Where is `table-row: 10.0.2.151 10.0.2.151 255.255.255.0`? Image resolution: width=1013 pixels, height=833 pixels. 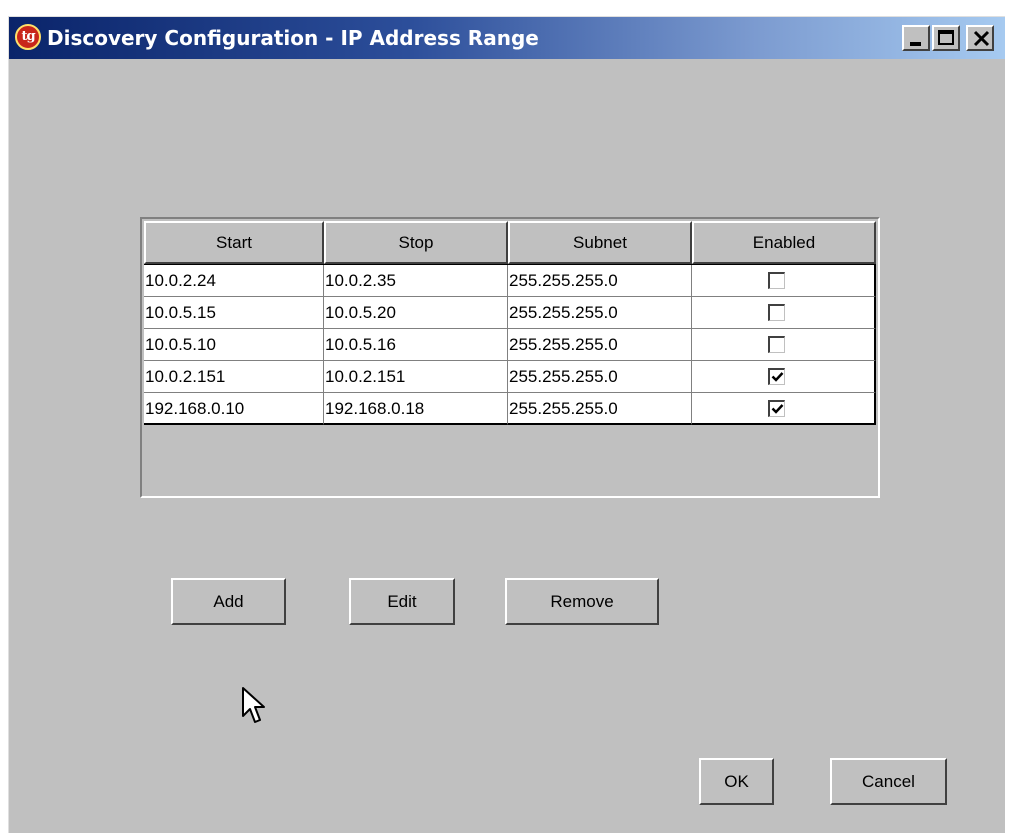 table-row: 10.0.2.151 10.0.2.151 255.255.255.0 is located at coordinates (510, 377).